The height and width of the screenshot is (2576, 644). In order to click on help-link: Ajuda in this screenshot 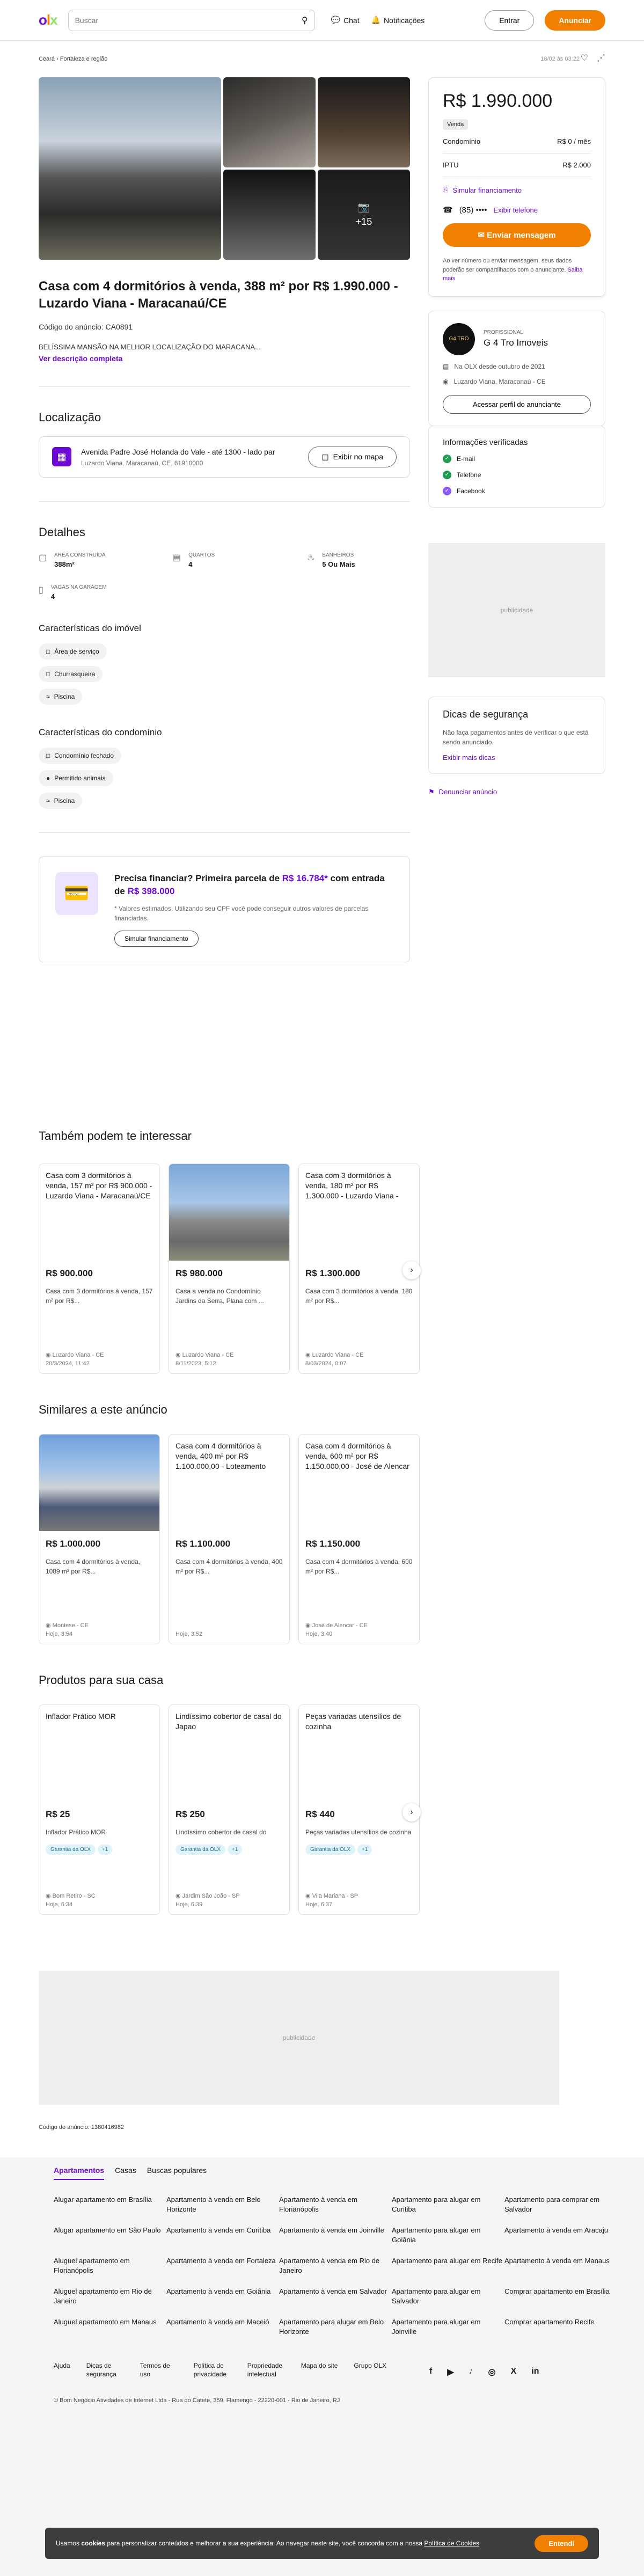, I will do `click(62, 2370)`.